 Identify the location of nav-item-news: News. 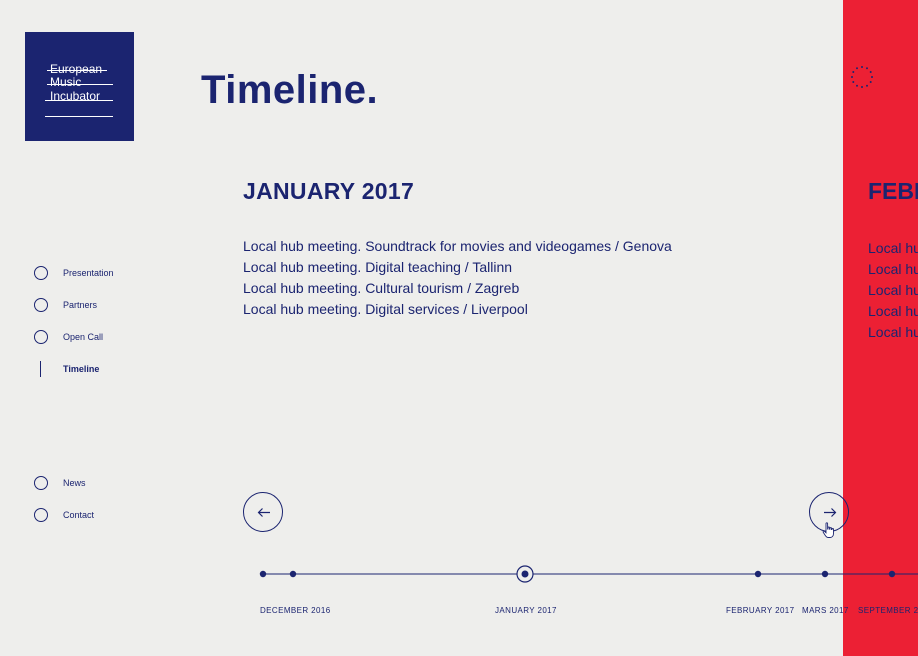
(114, 484).